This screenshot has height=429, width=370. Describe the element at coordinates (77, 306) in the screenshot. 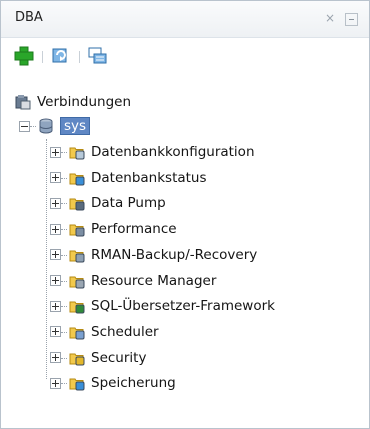

I see `folder-sql-icon` at that location.